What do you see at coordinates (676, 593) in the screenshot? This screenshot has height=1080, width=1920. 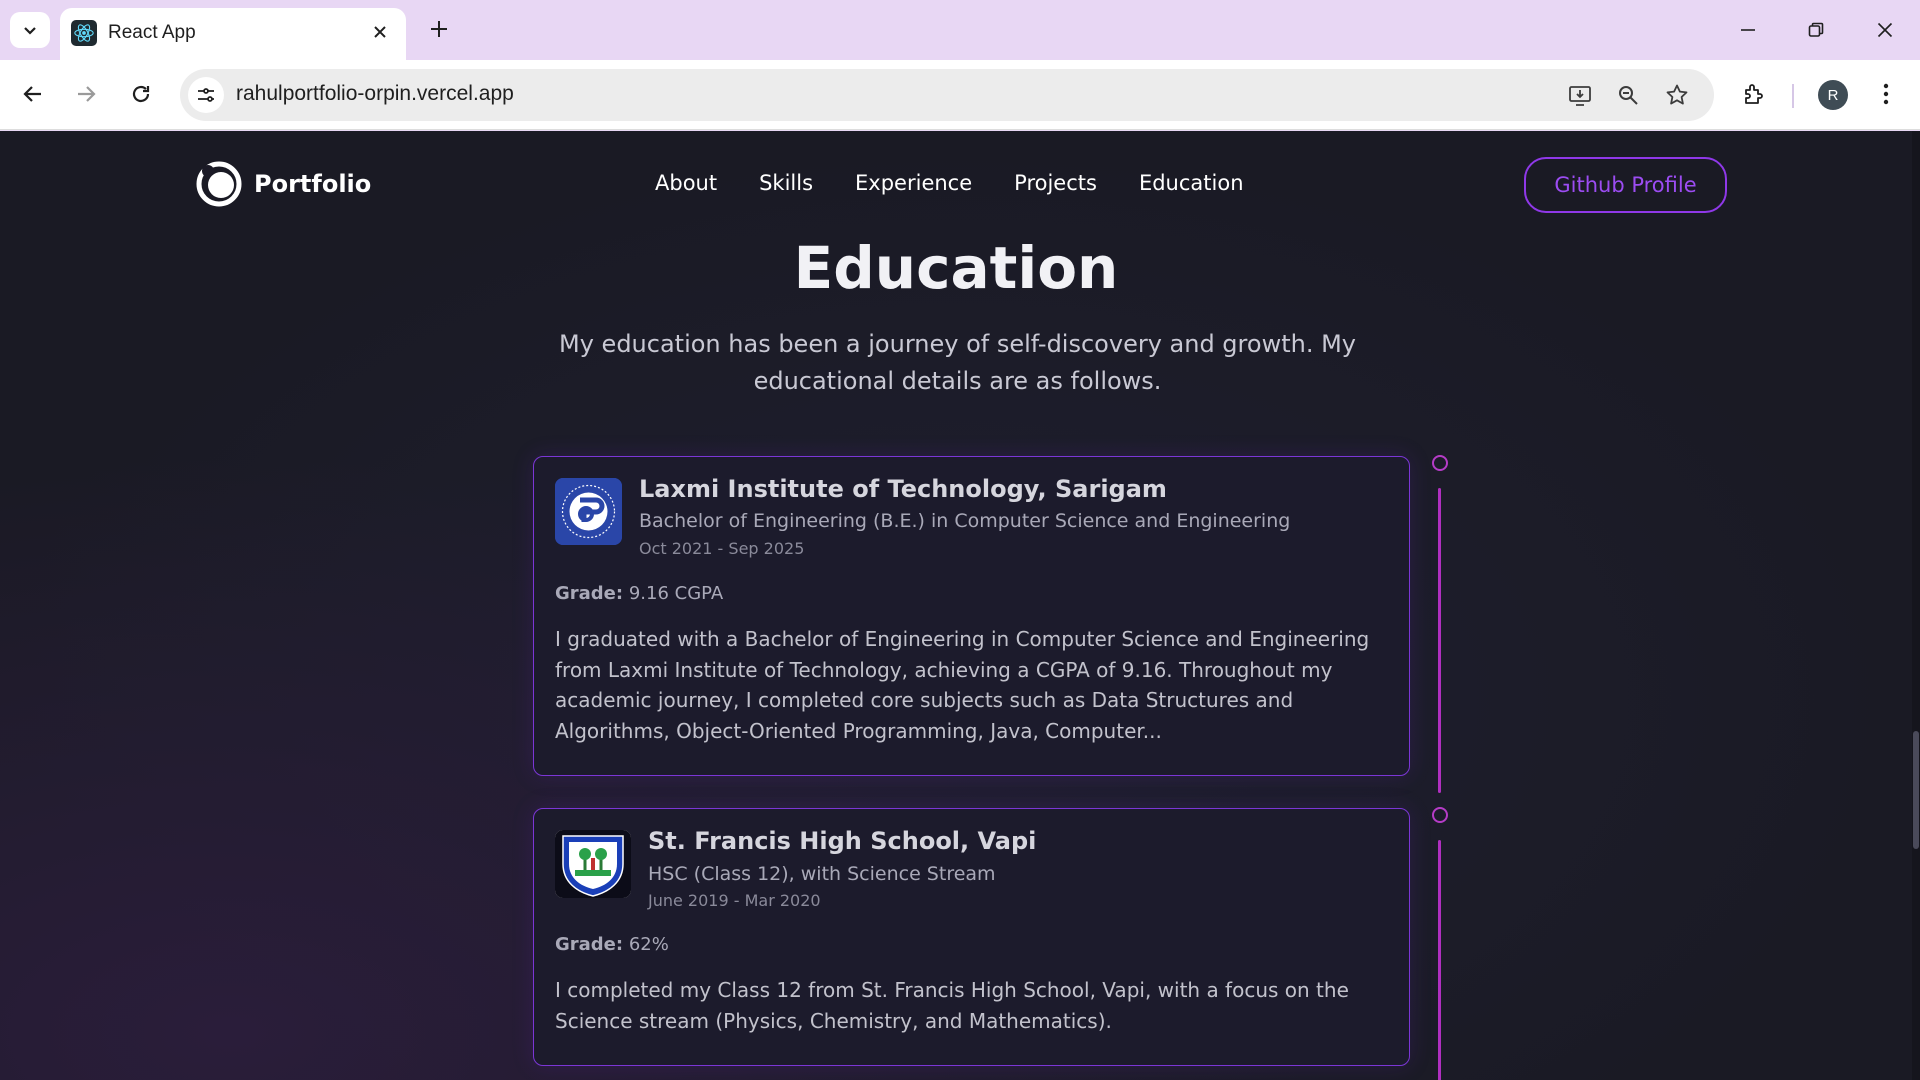 I see `grade-value: 9.16 CGPA` at bounding box center [676, 593].